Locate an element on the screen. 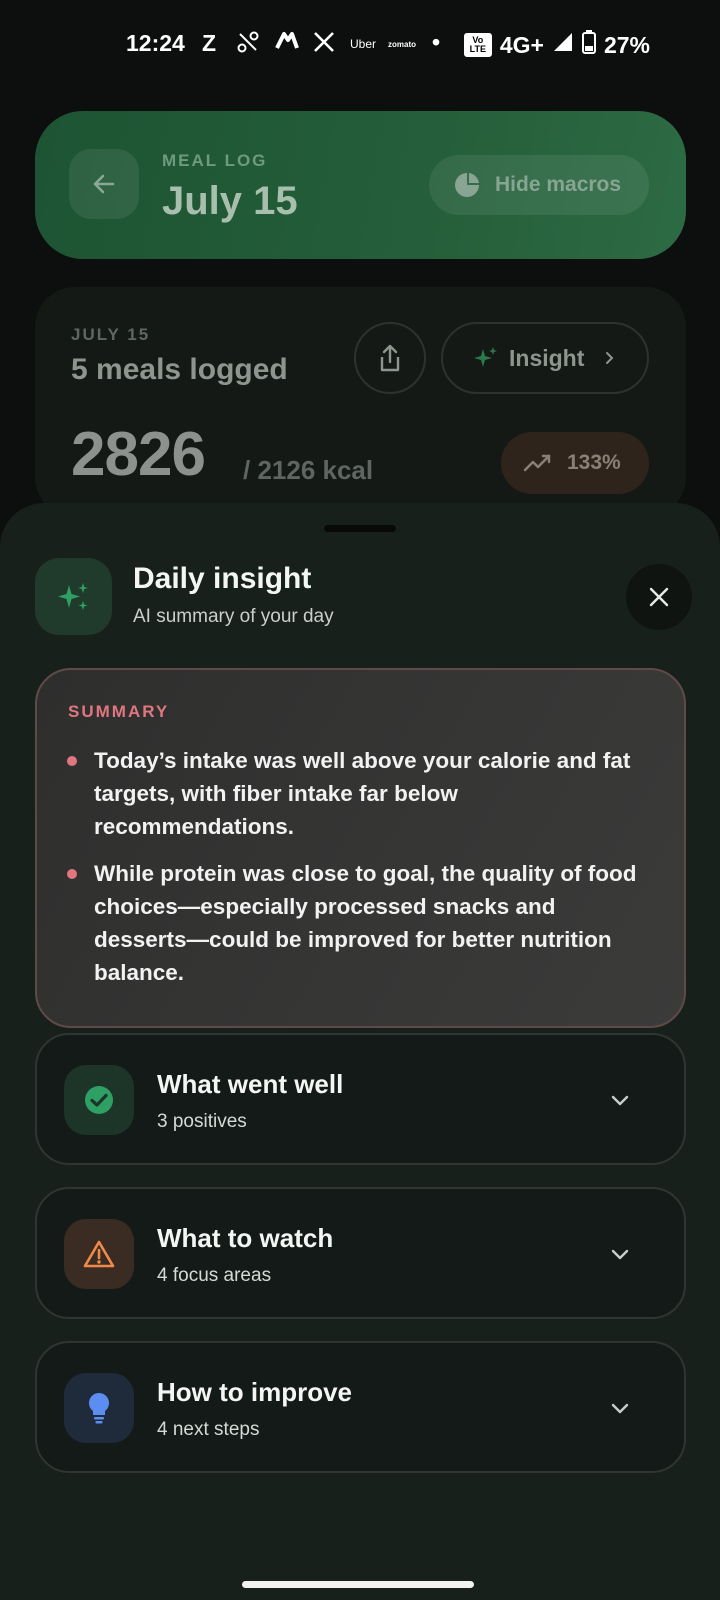 This screenshot has width=720, height=1600. hide-macros-label: Hide macros is located at coordinates (558, 184).